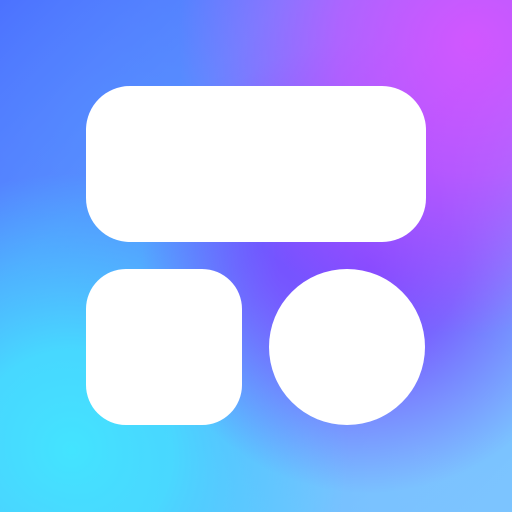 Image resolution: width=512 pixels, height=512 pixels. I want to click on square-widget-block, so click(164, 347).